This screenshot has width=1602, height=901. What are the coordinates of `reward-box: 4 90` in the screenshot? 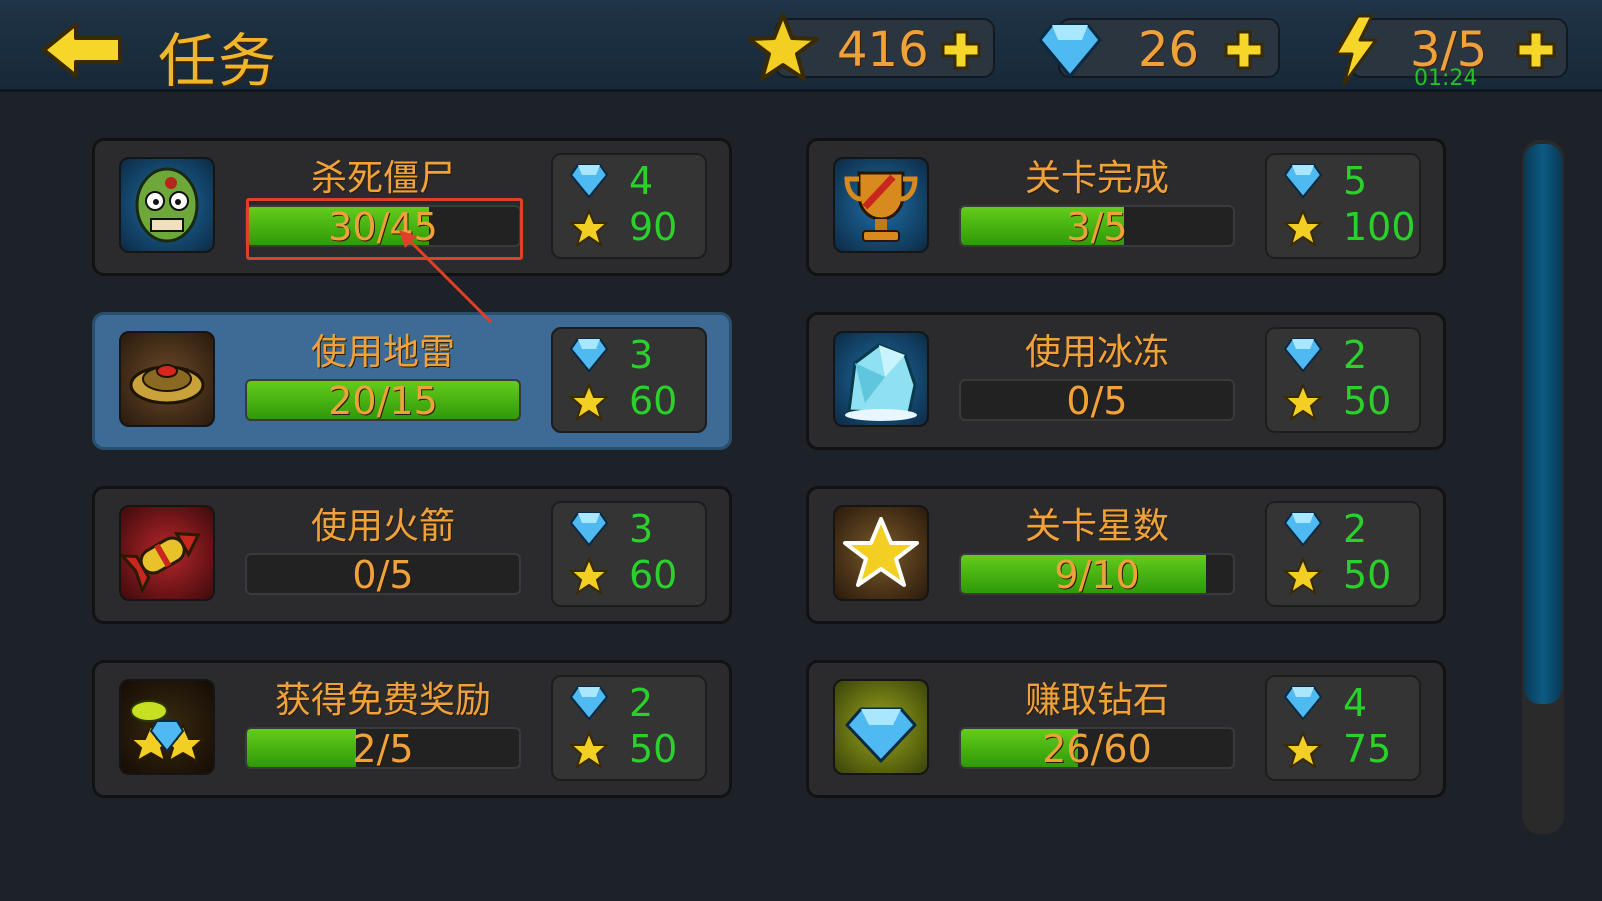 It's located at (629, 206).